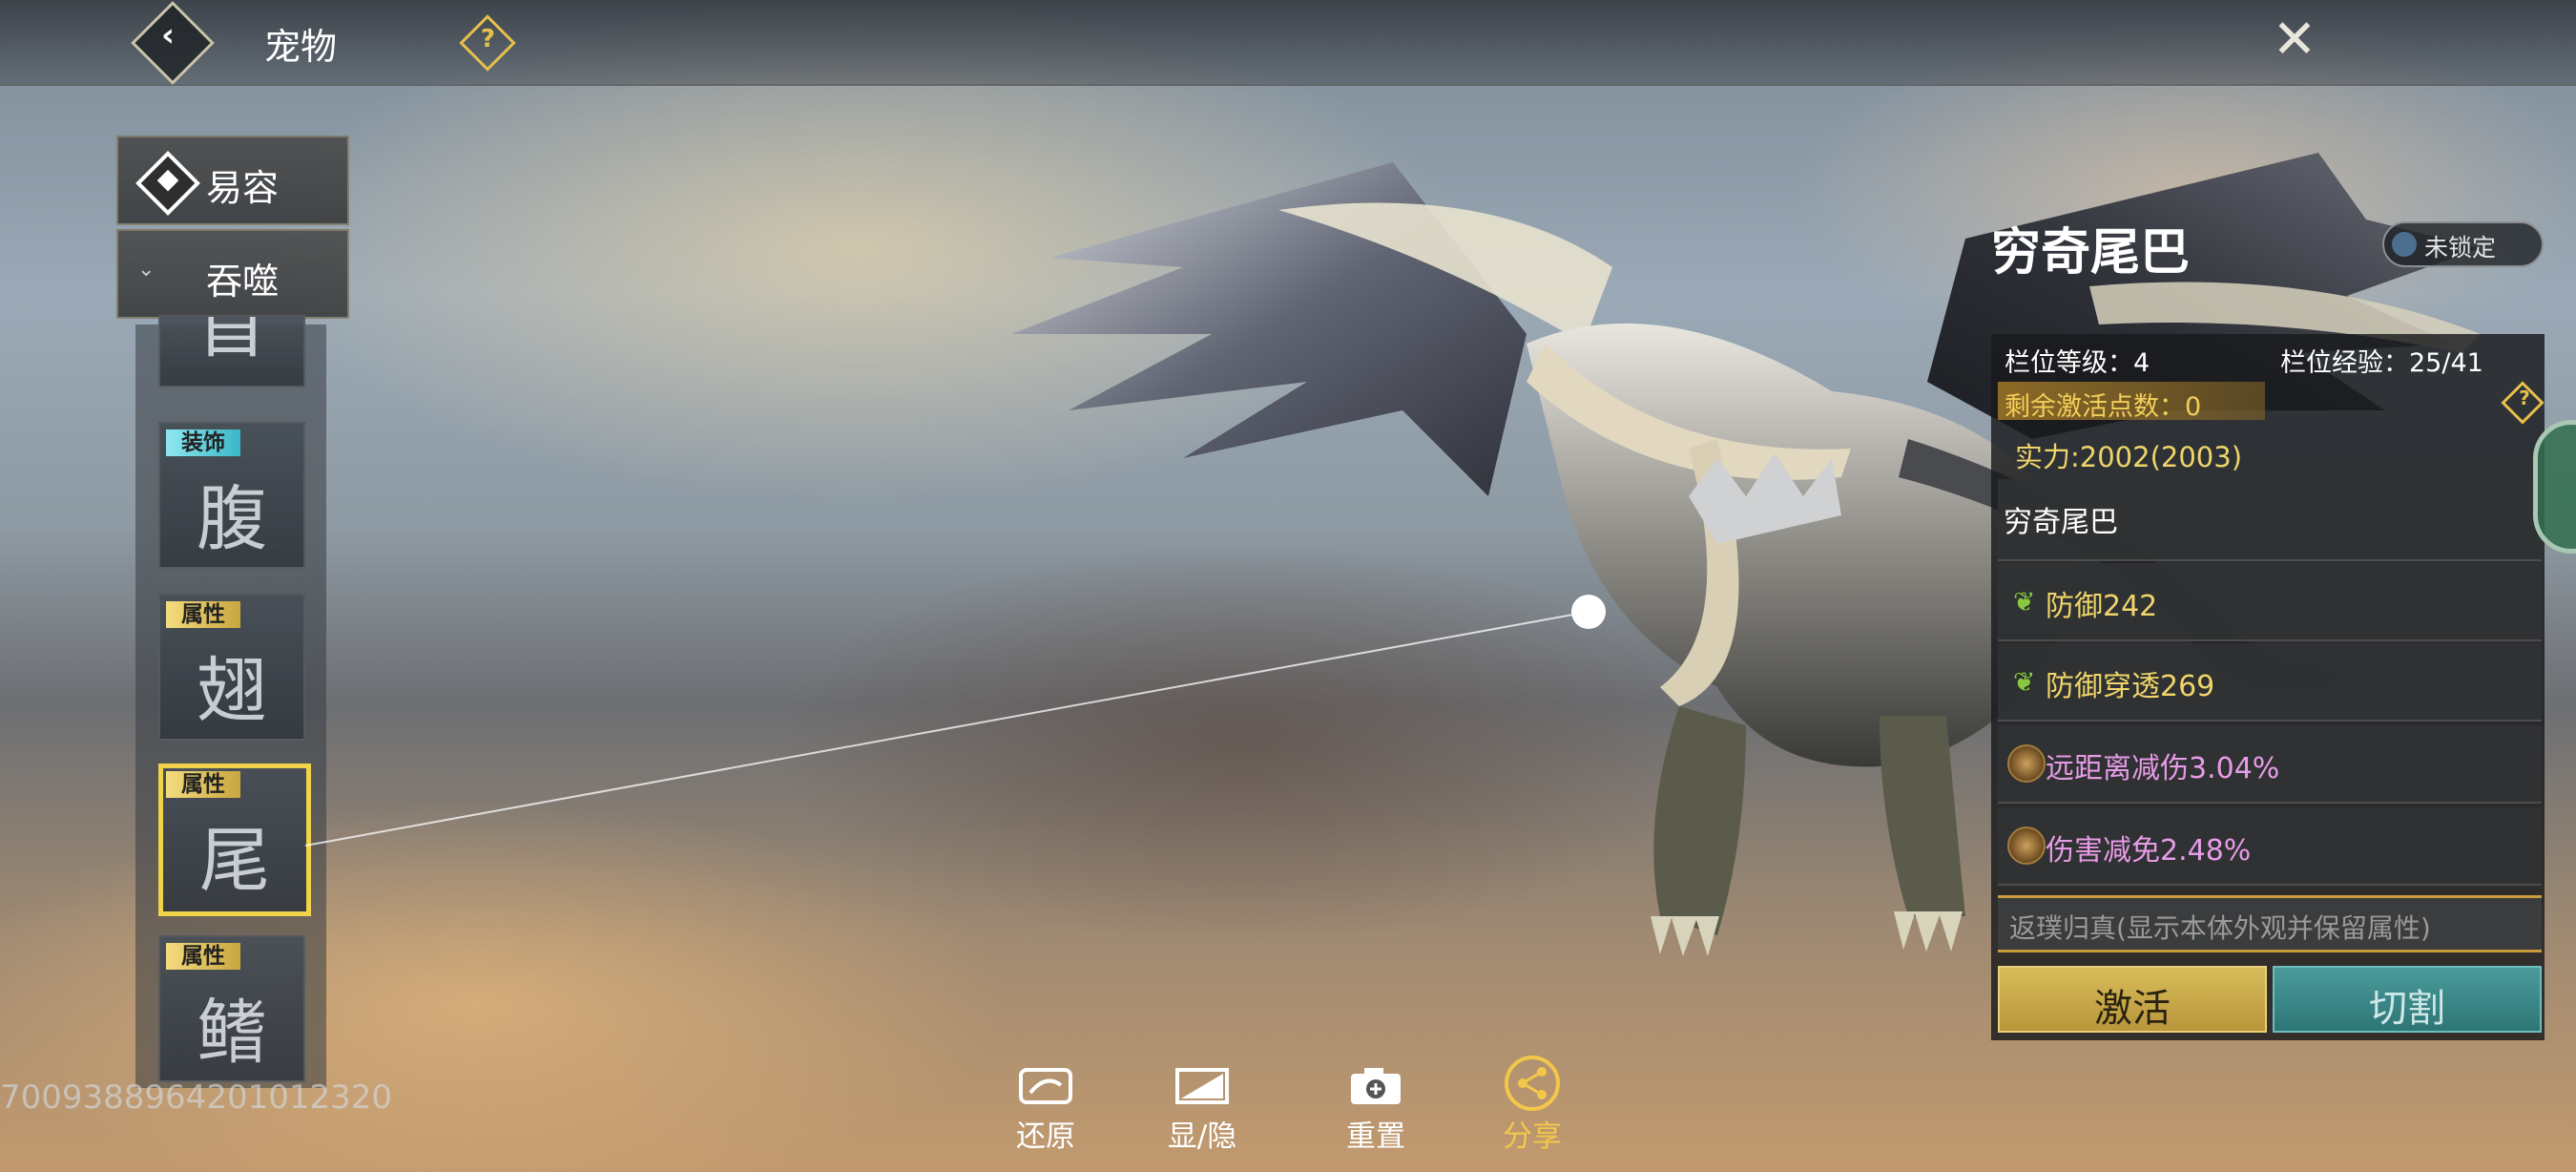 The height and width of the screenshot is (1172, 2576). I want to click on slot-exp: 栏位经验：25/41, so click(2381, 363).